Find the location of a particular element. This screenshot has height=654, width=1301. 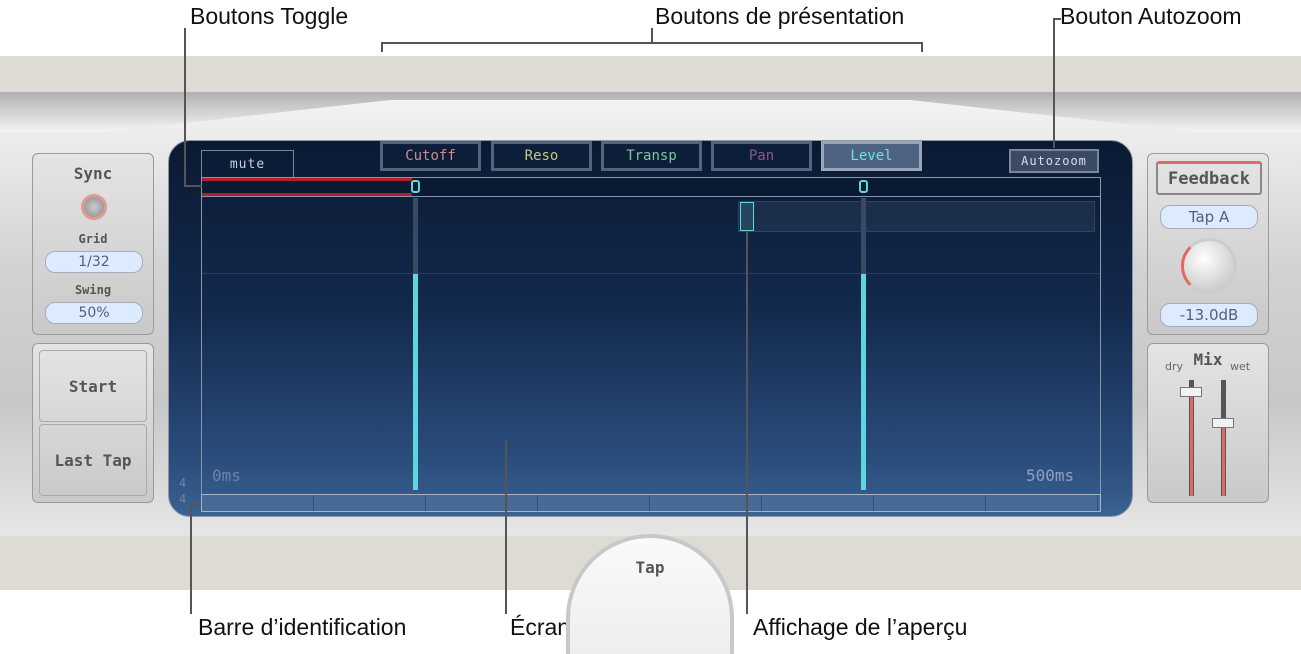

callout-toggle-buttons: Boutons Toggle is located at coordinates (269, 16).